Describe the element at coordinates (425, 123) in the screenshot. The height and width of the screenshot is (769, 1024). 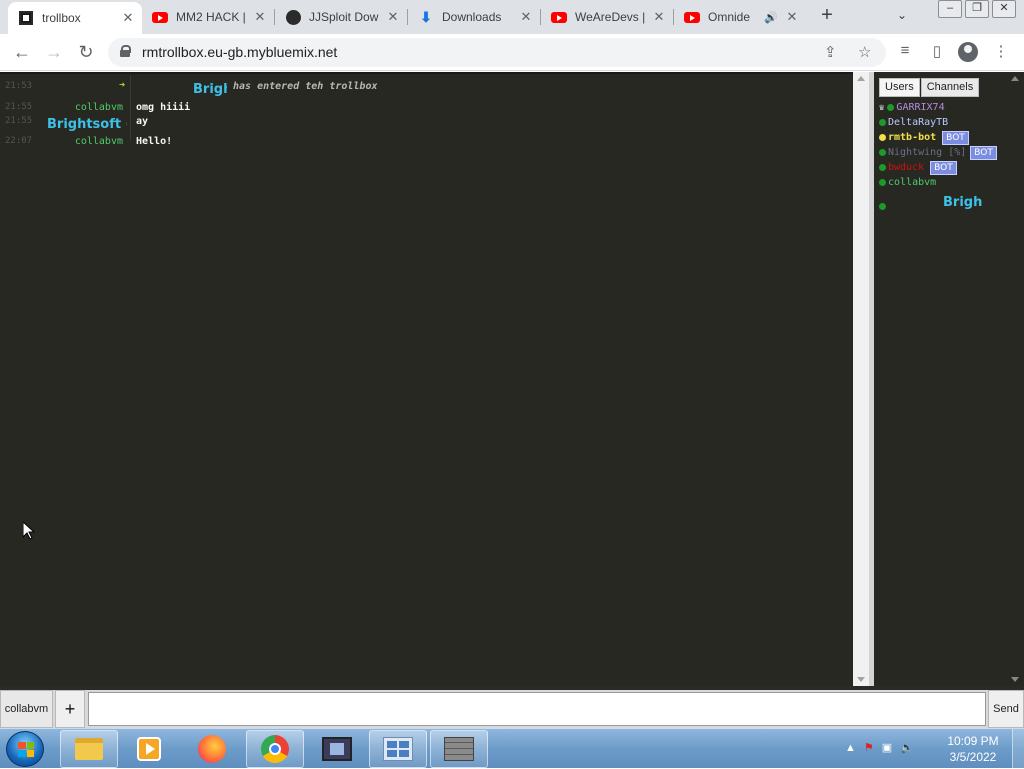
I see `chat-message: 21:55 Brightsoft (c ay` at that location.